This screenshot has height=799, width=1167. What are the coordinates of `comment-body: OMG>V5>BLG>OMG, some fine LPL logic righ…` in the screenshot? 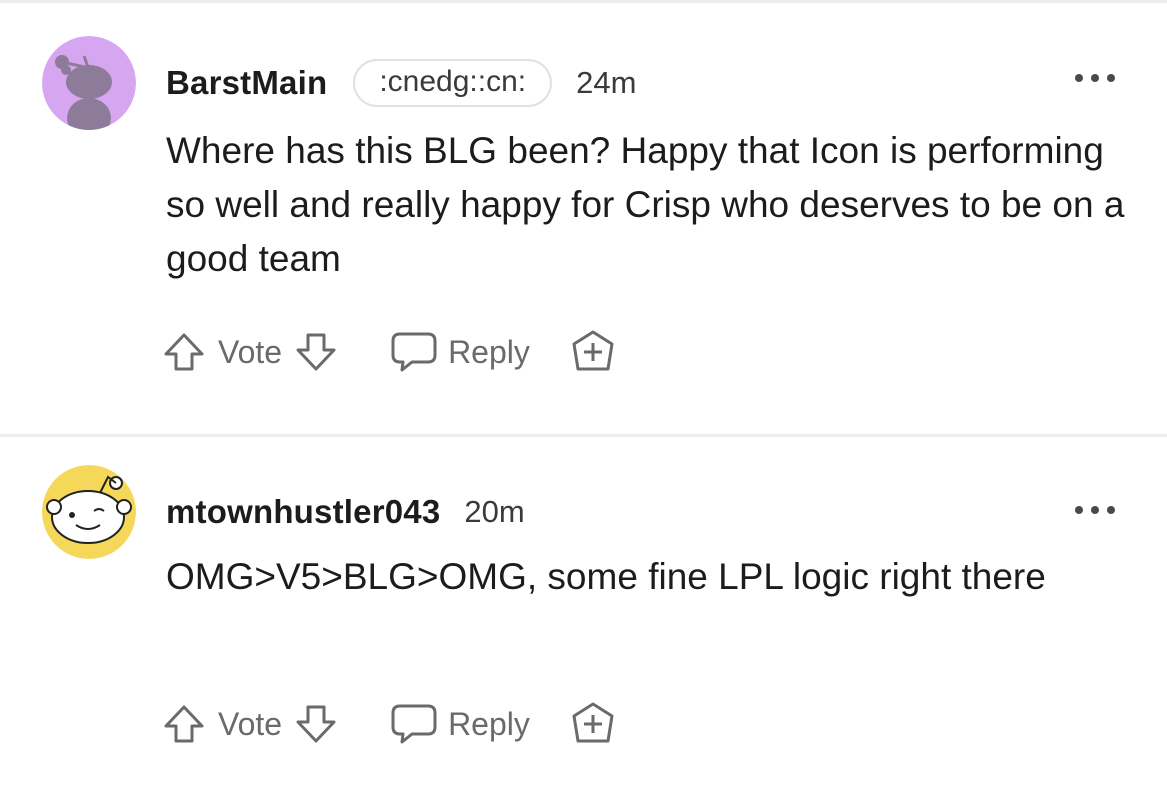 It's located at (606, 576).